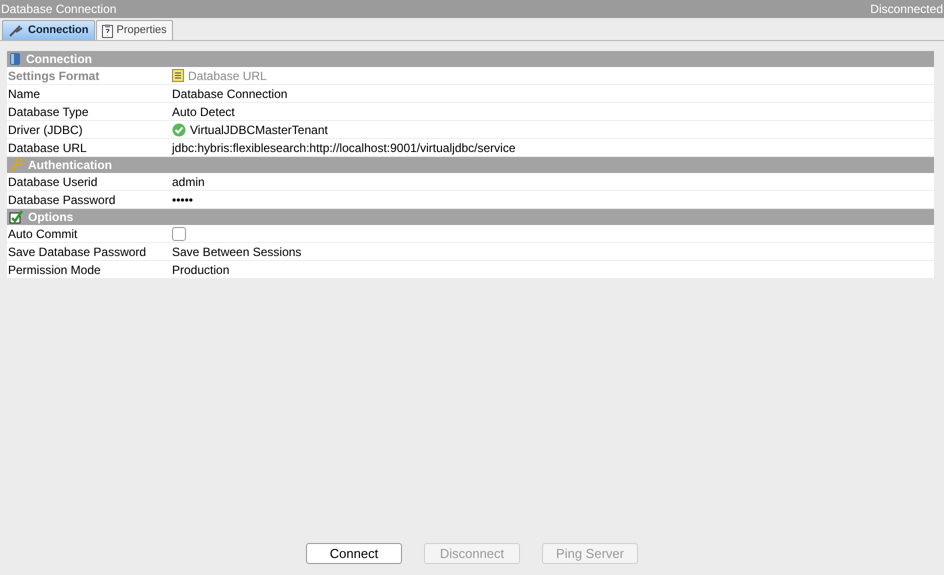  I want to click on property-label: Name, so click(24, 94).